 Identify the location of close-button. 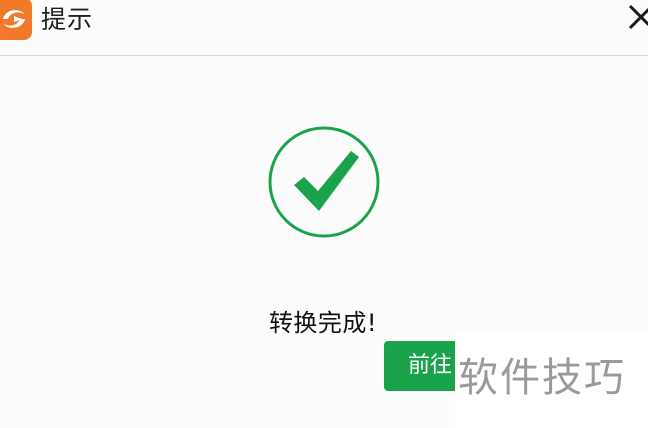
(635, 17).